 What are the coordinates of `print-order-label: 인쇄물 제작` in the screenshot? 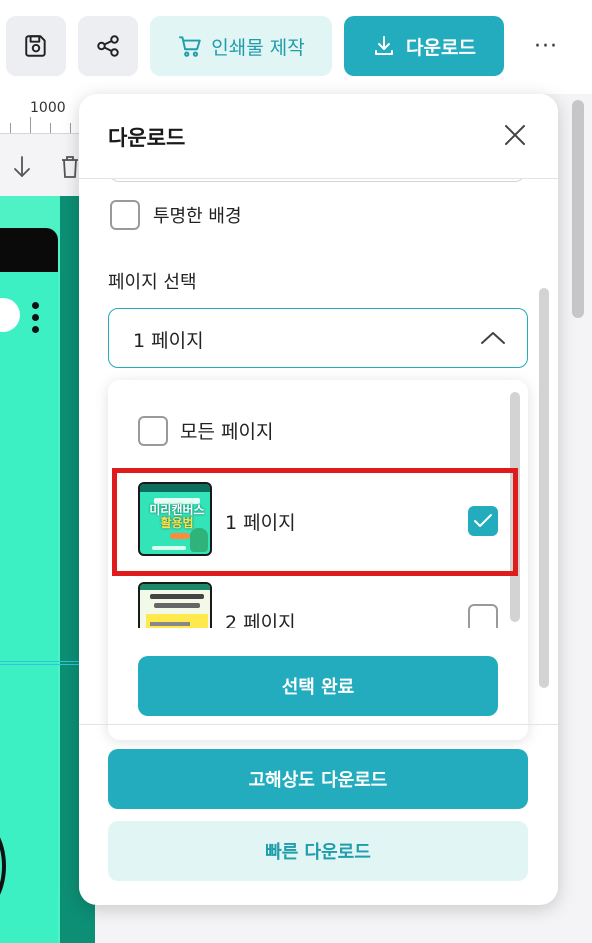 It's located at (258, 47).